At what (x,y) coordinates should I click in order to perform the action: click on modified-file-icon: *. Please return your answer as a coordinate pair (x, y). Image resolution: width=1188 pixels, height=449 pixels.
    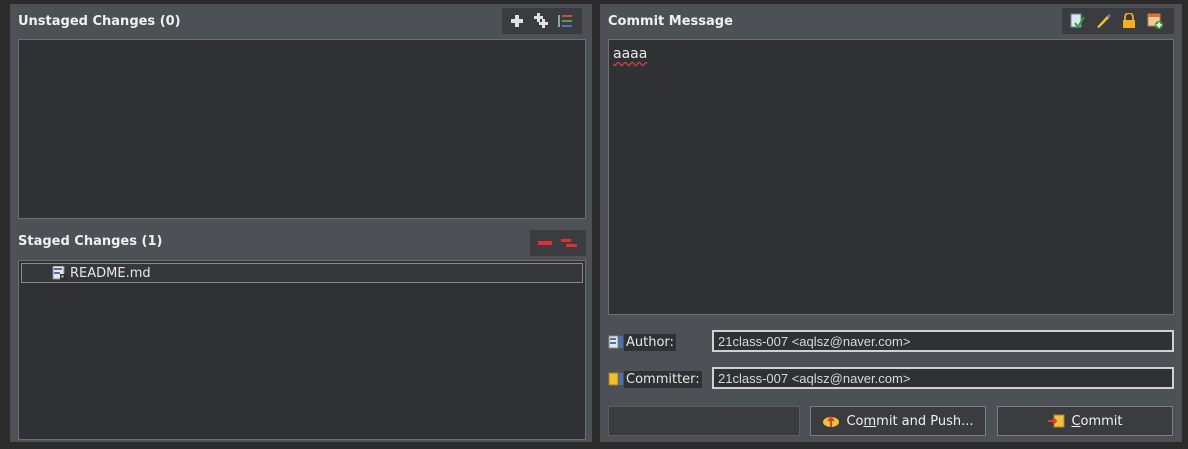
    Looking at the image, I should click on (59, 273).